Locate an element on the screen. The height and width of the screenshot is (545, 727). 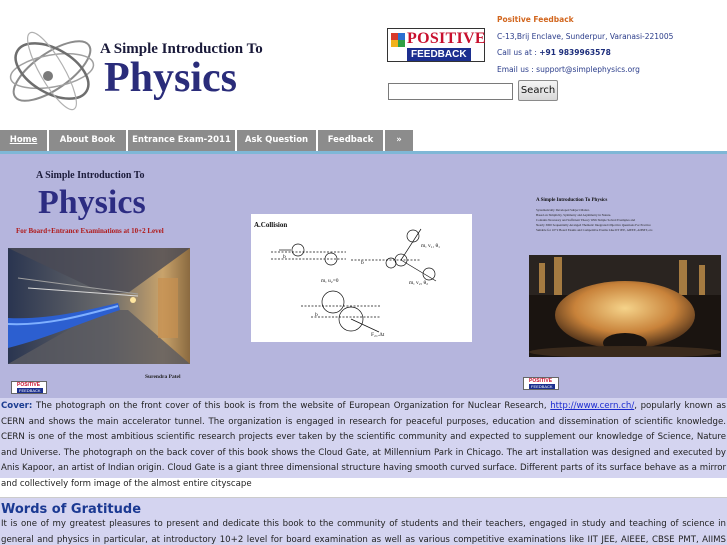
call-label: Call us at : is located at coordinates (518, 52).